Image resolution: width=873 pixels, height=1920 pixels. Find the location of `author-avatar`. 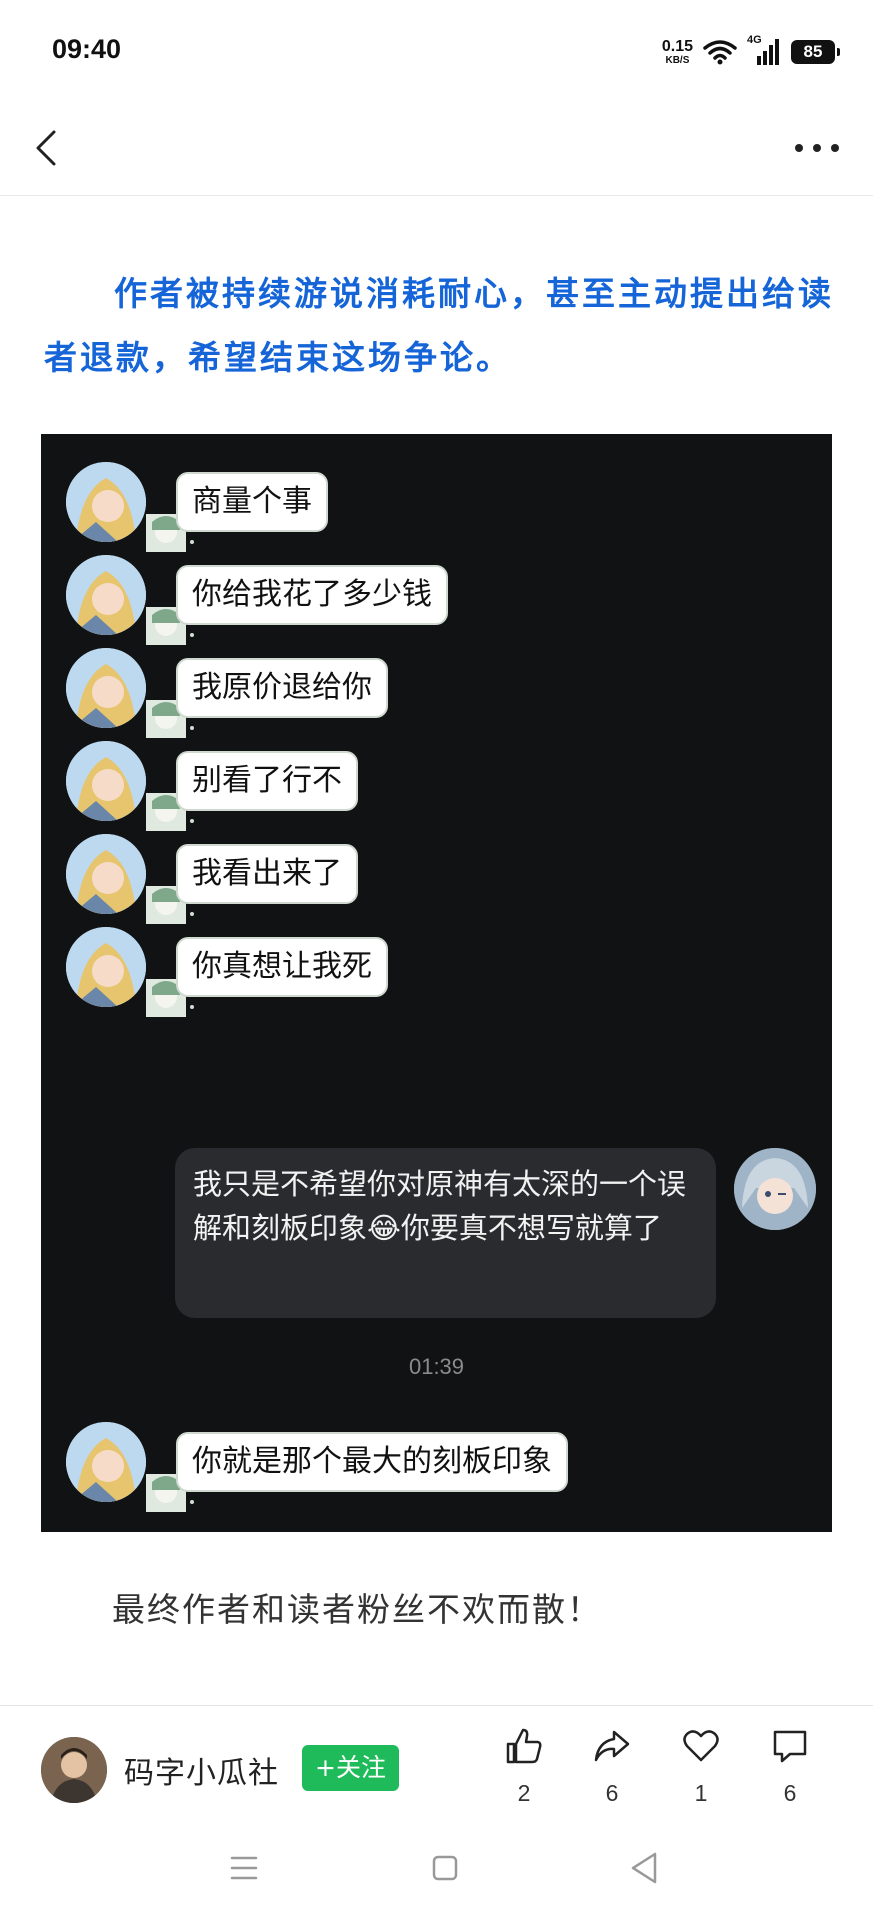

author-avatar is located at coordinates (74, 1770).